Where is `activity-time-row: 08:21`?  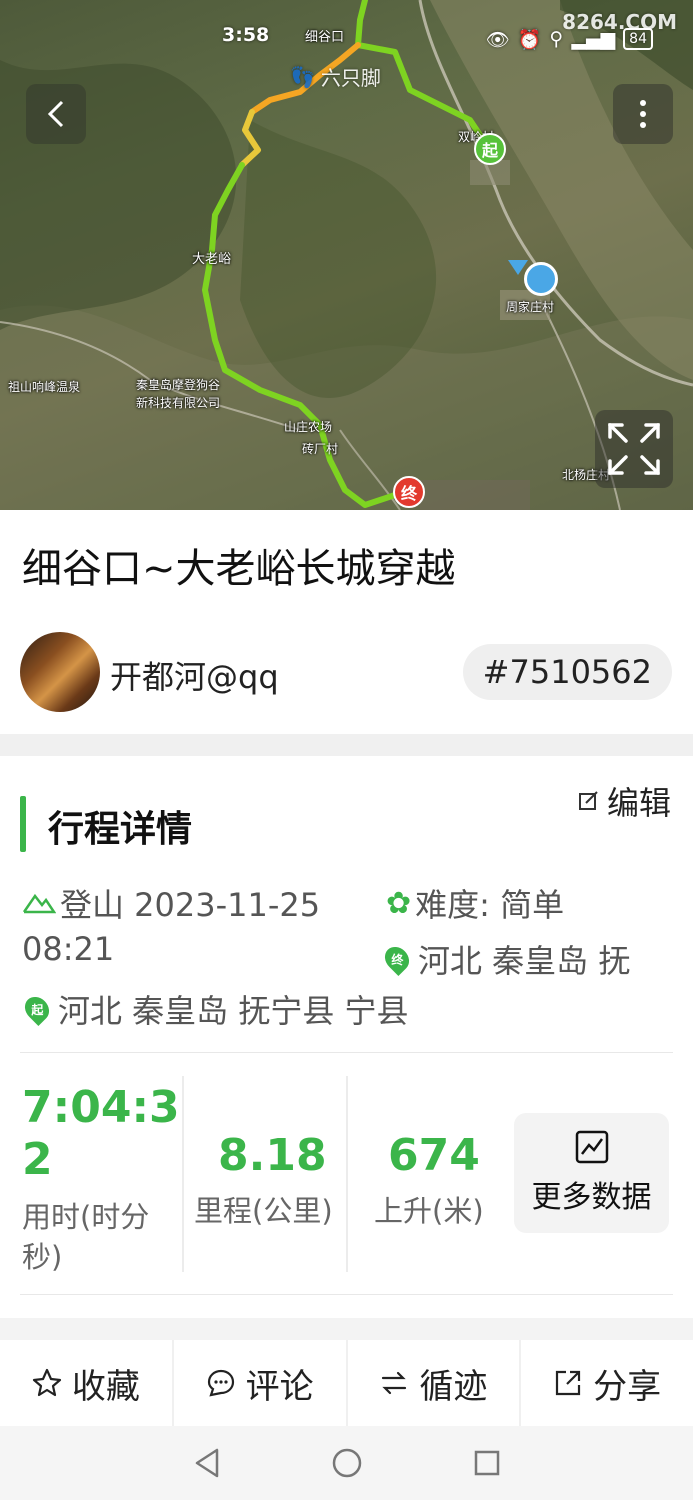
activity-time-row: 08:21 is located at coordinates (68, 949).